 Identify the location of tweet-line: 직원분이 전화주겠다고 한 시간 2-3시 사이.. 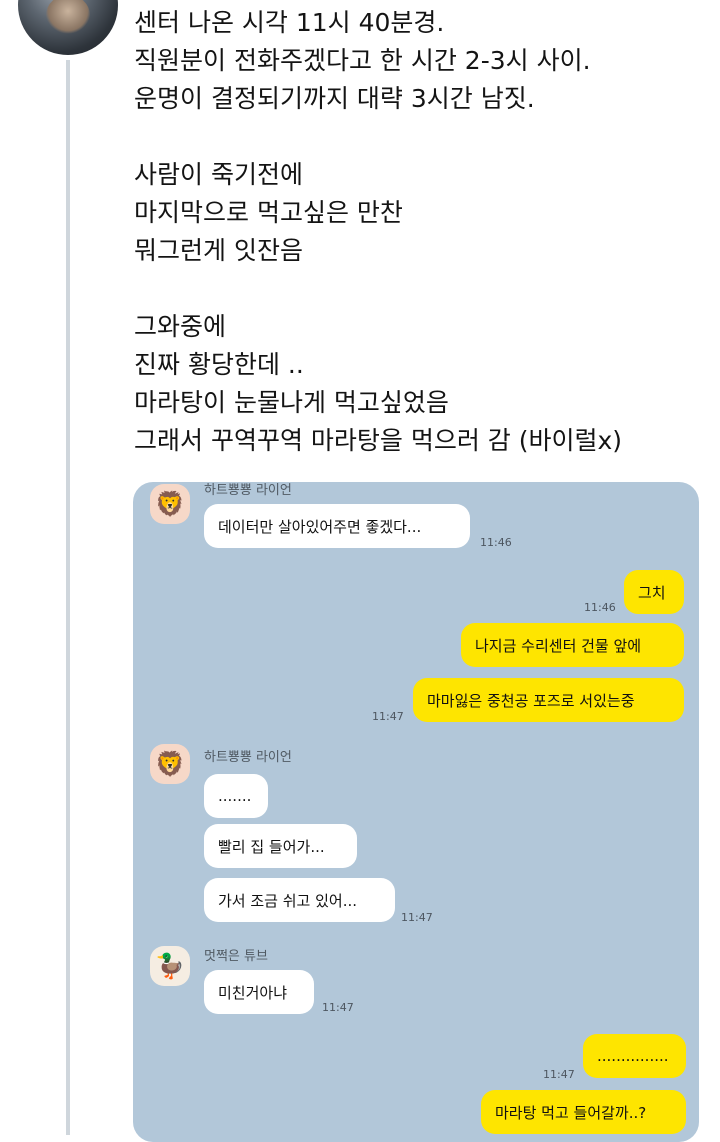
(362, 60).